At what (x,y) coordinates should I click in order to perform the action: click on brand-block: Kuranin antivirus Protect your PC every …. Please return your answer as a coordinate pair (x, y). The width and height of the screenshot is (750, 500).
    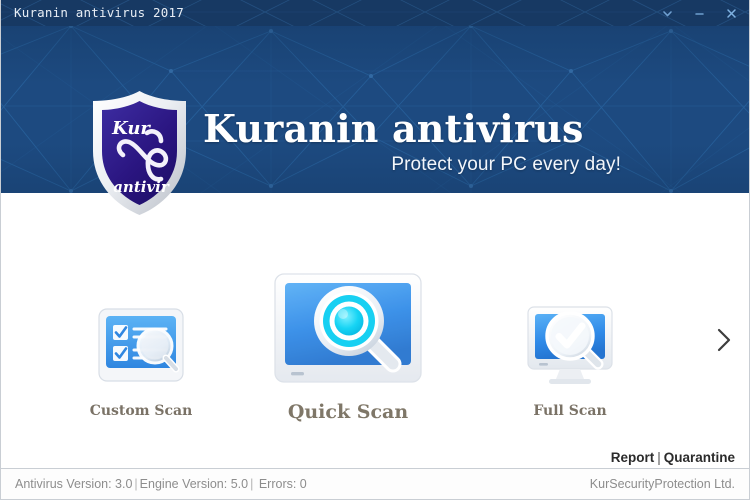
    Looking at the image, I should click on (413, 143).